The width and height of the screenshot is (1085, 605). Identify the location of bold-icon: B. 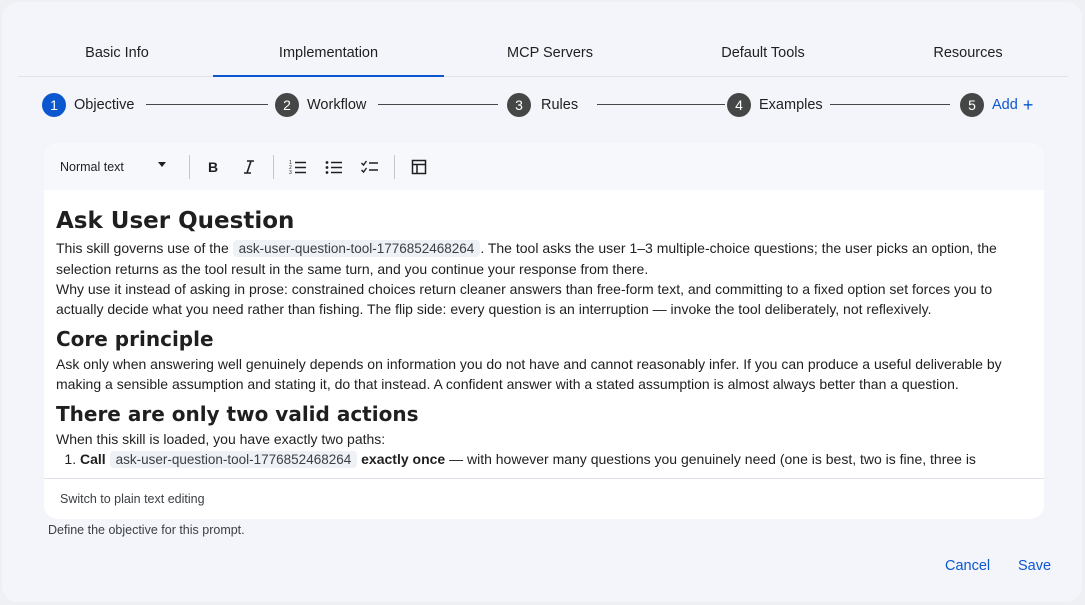
(213, 167).